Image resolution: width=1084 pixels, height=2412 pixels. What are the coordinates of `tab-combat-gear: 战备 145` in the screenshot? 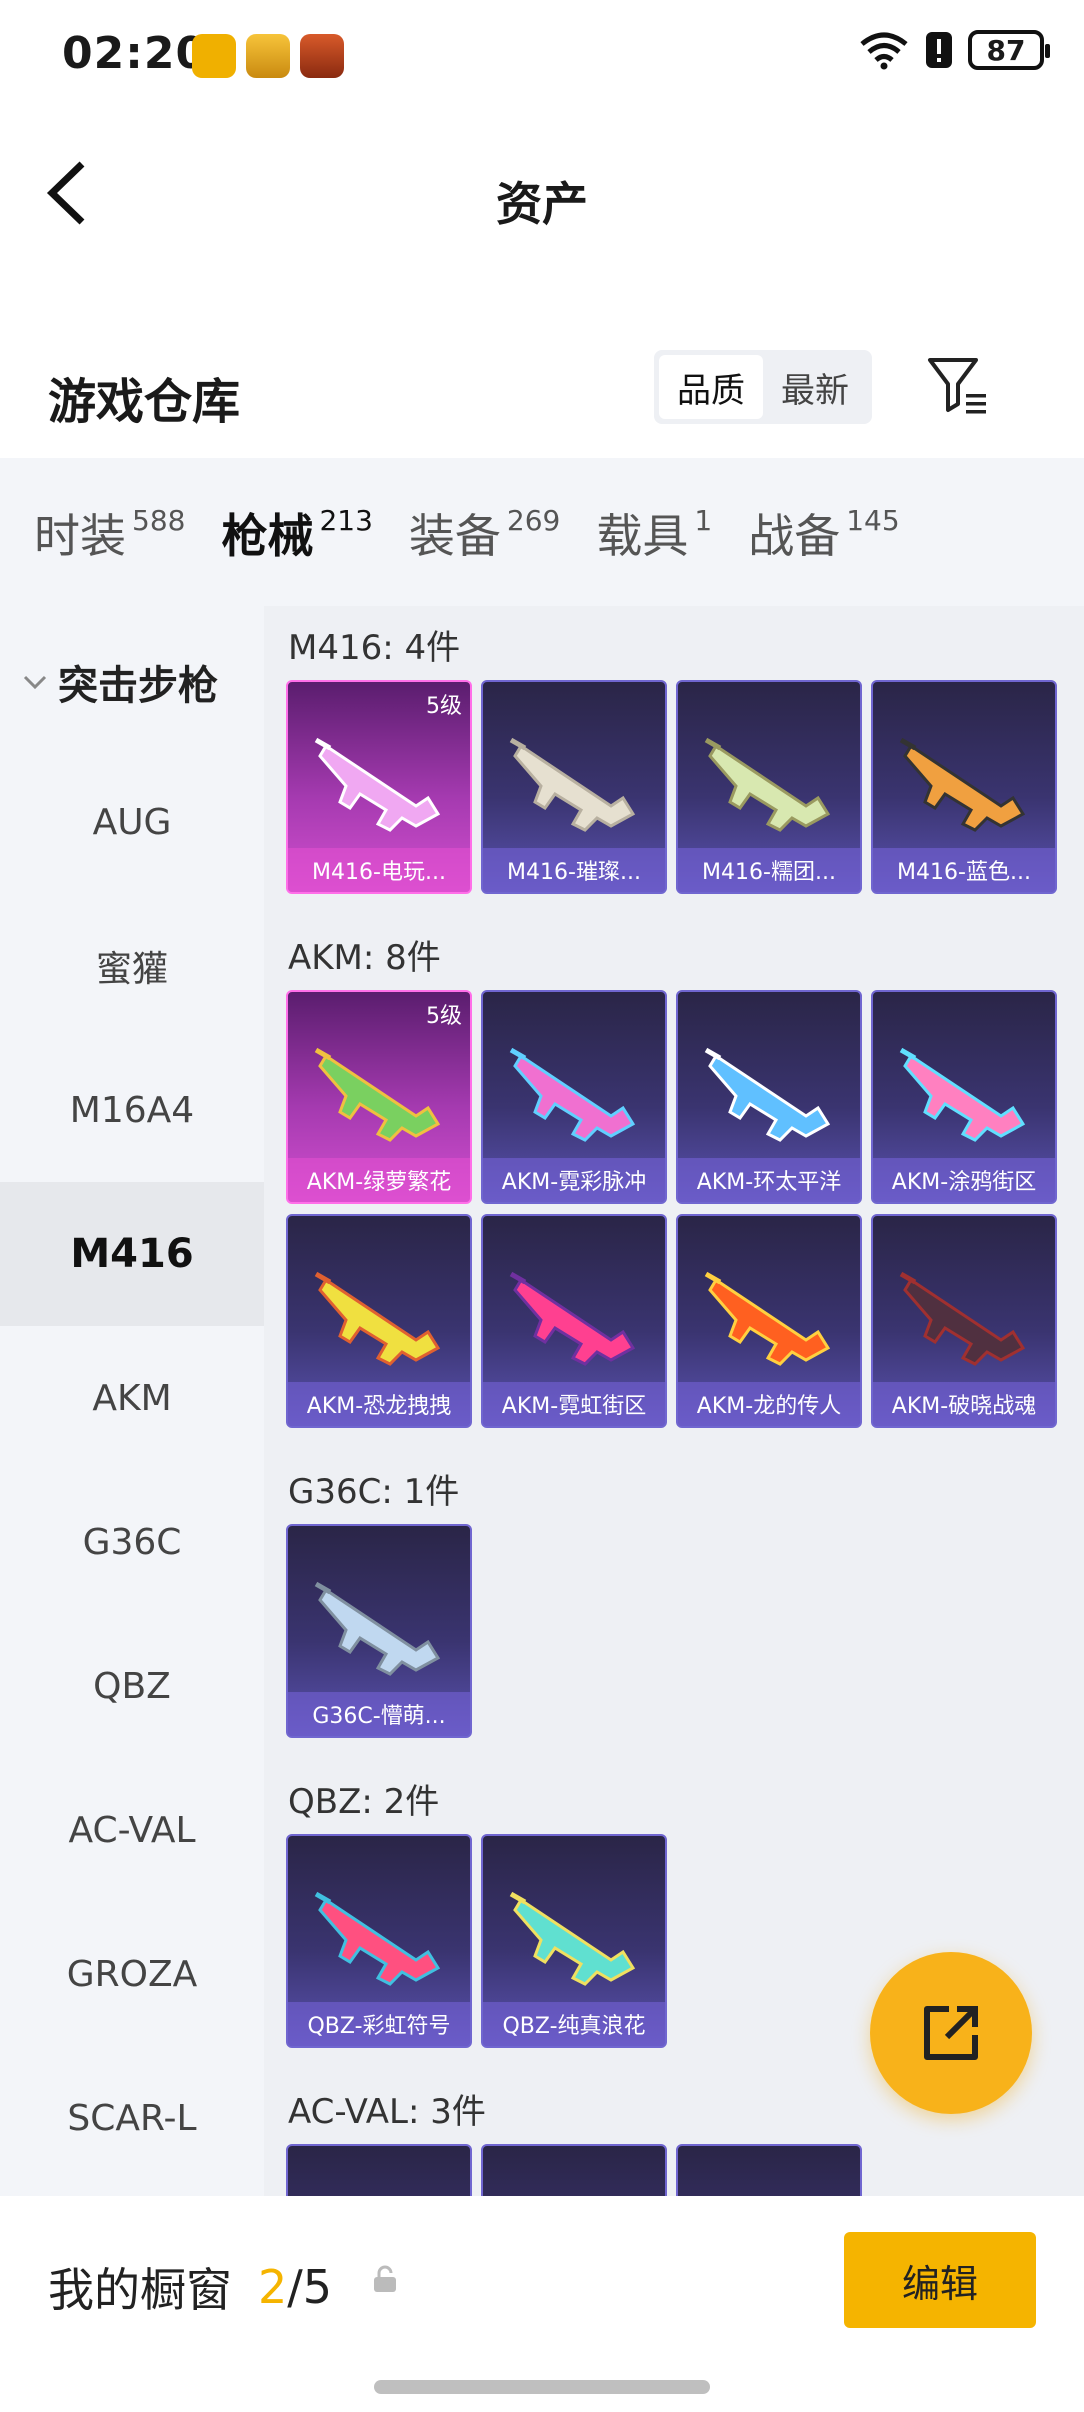 It's located at (823, 533).